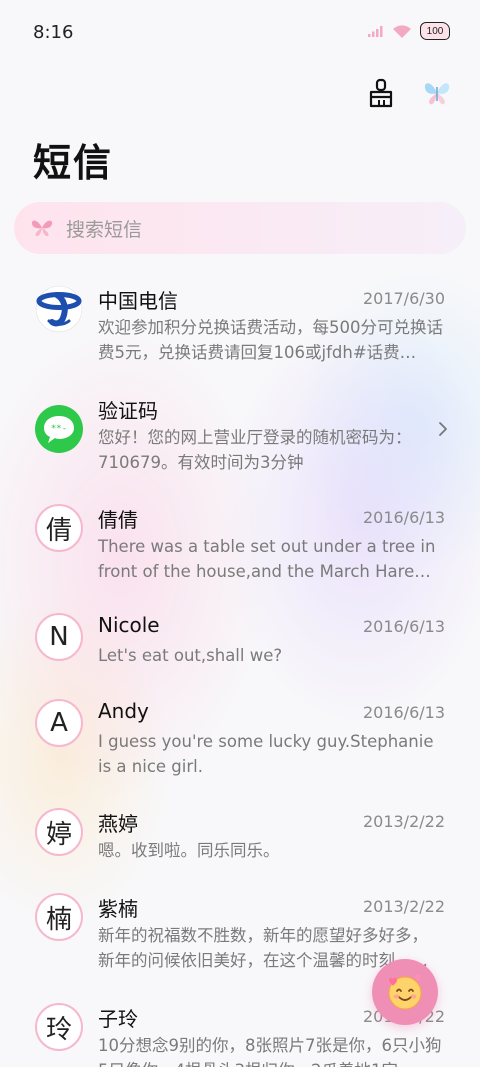 The width and height of the screenshot is (480, 1067). Describe the element at coordinates (53, 32) in the screenshot. I see `status-time: 8:16` at that location.